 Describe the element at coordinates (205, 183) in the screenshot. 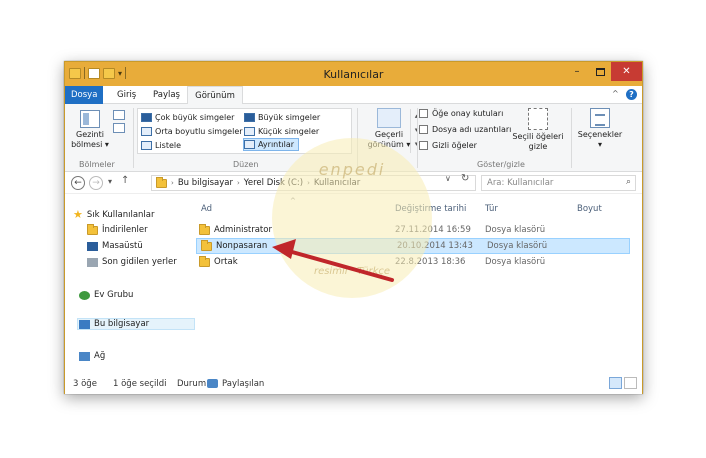

I see `breadcrumb-this-pc: Bu bilgisayar` at that location.